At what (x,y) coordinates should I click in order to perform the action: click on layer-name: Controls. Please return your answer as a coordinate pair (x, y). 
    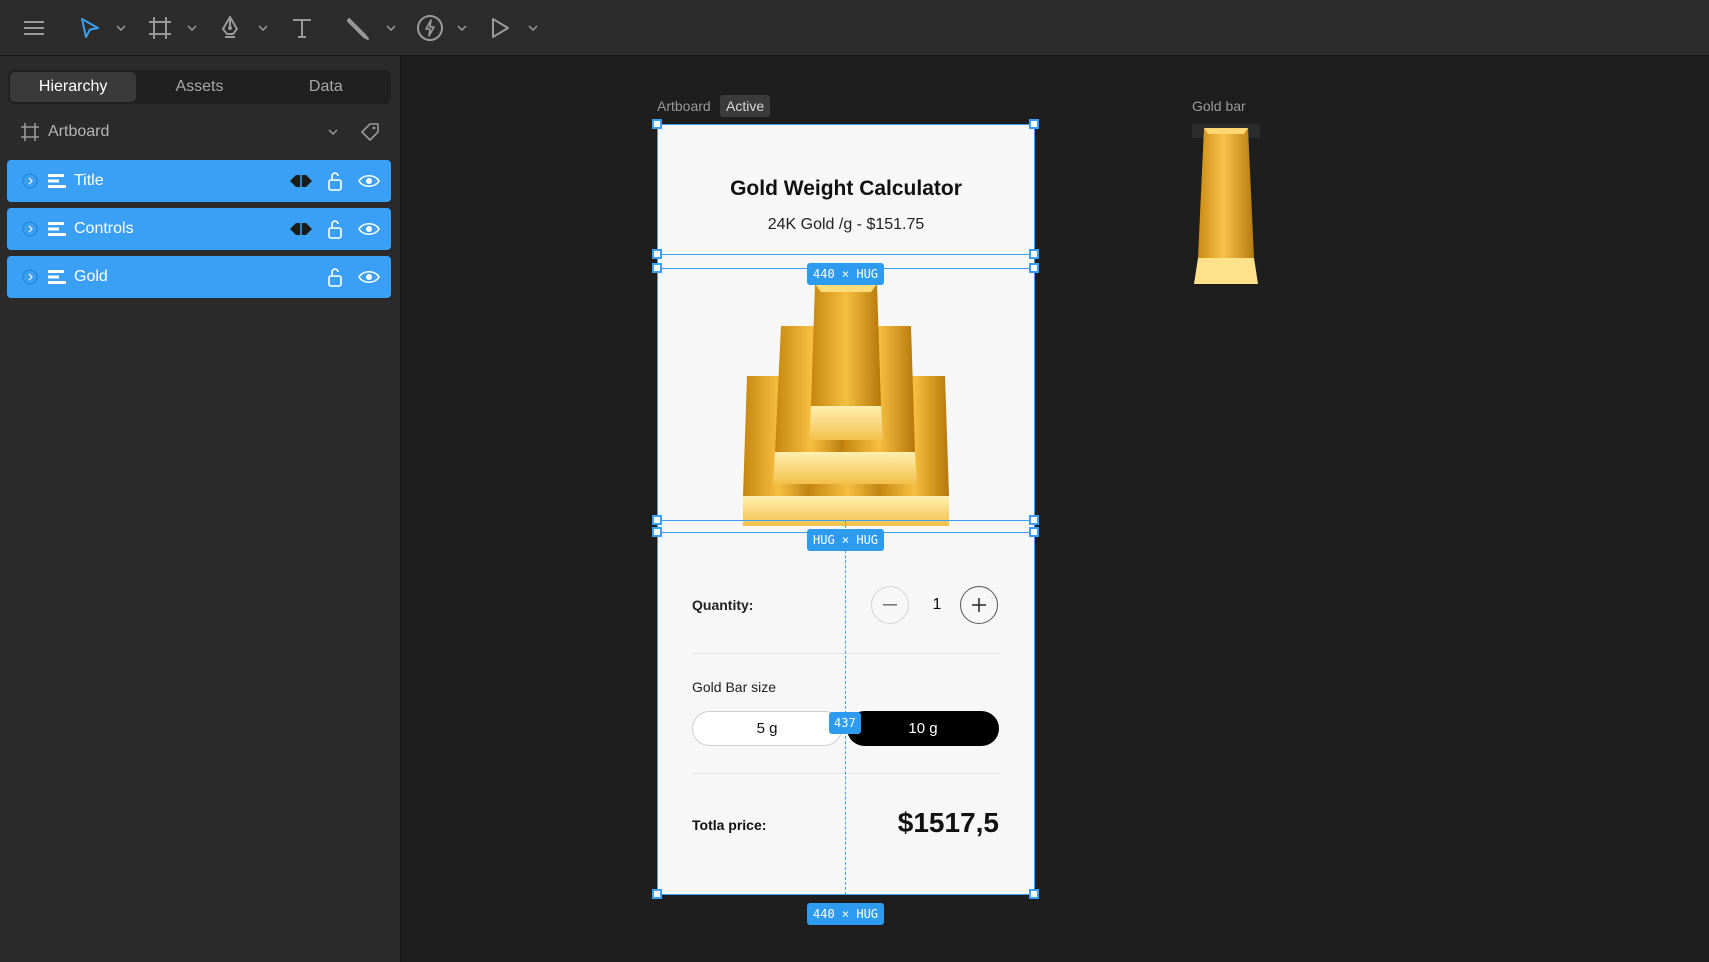
    Looking at the image, I should click on (104, 228).